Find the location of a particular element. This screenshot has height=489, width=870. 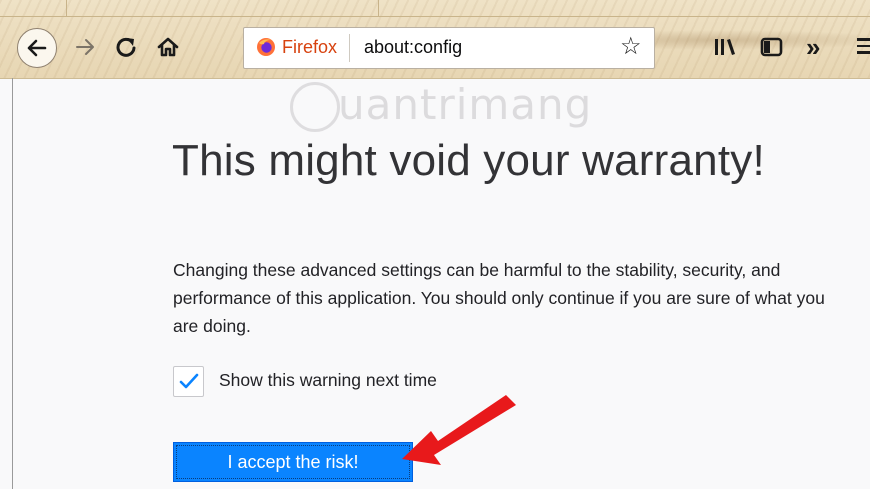

checkmark-icon is located at coordinates (189, 381).